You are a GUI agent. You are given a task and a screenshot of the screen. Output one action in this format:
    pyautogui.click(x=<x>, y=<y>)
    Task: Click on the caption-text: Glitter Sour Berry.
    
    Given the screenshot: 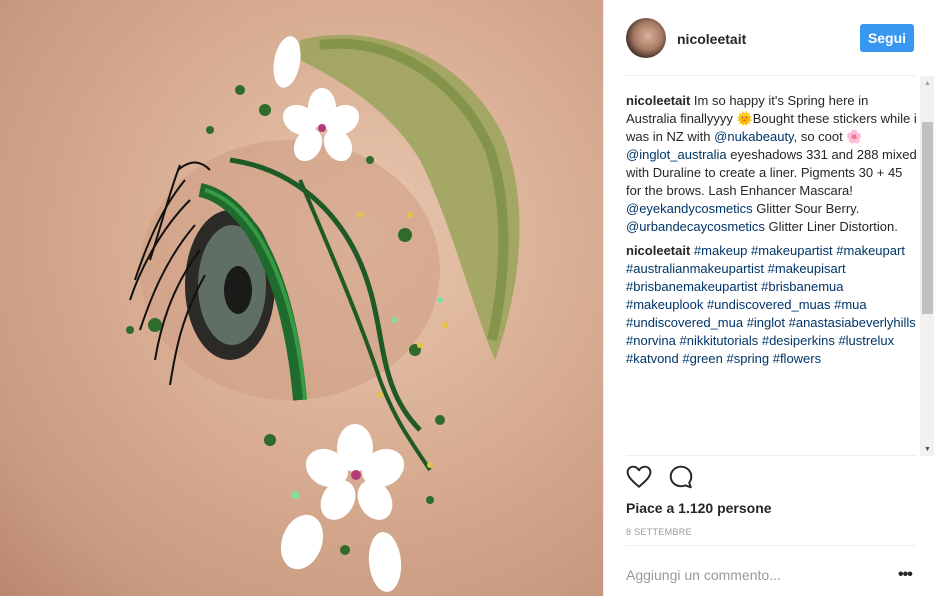 What is the action you would take?
    pyautogui.click(x=806, y=208)
    